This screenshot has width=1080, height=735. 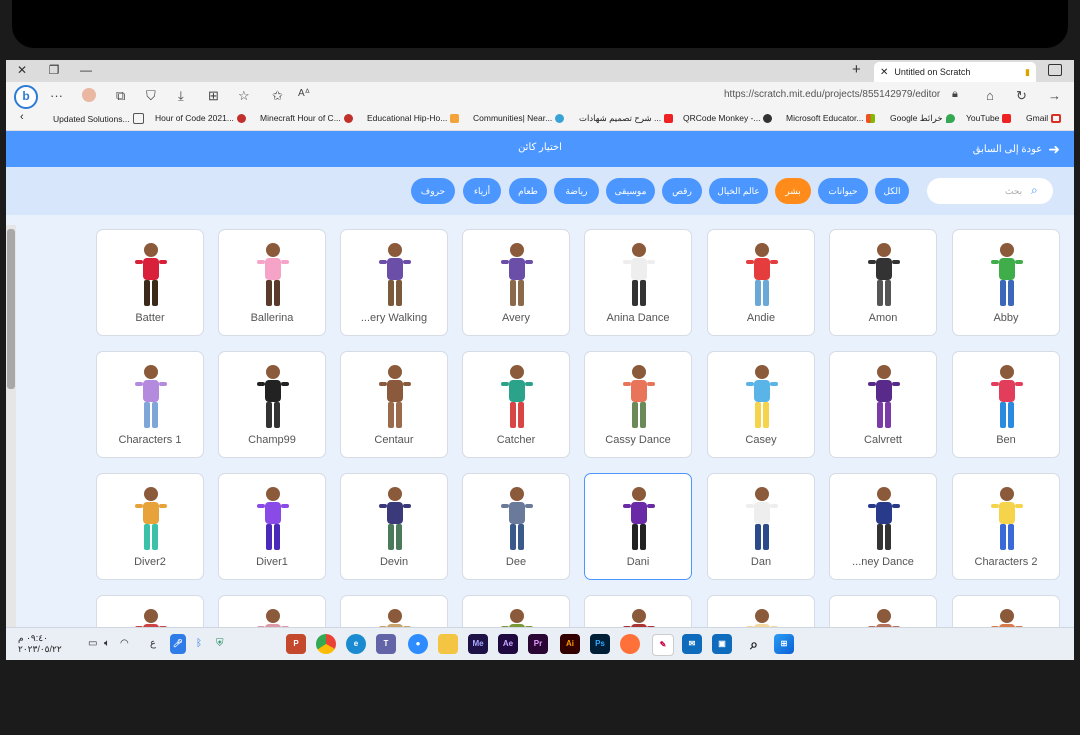 What do you see at coordinates (448, 644) in the screenshot?
I see `file-explorer-icon` at bounding box center [448, 644].